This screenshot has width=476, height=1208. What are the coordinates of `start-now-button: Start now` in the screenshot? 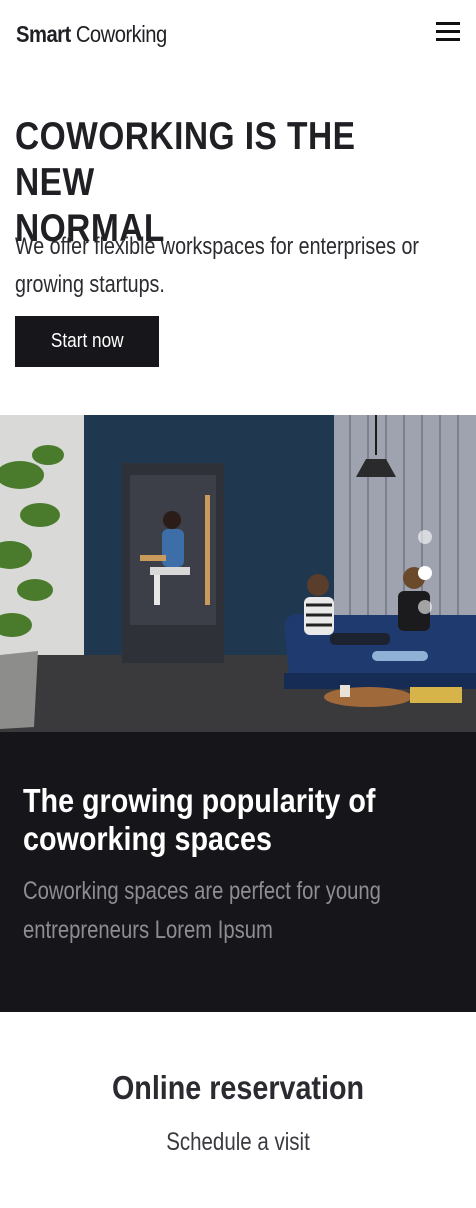 It's located at (87, 341).